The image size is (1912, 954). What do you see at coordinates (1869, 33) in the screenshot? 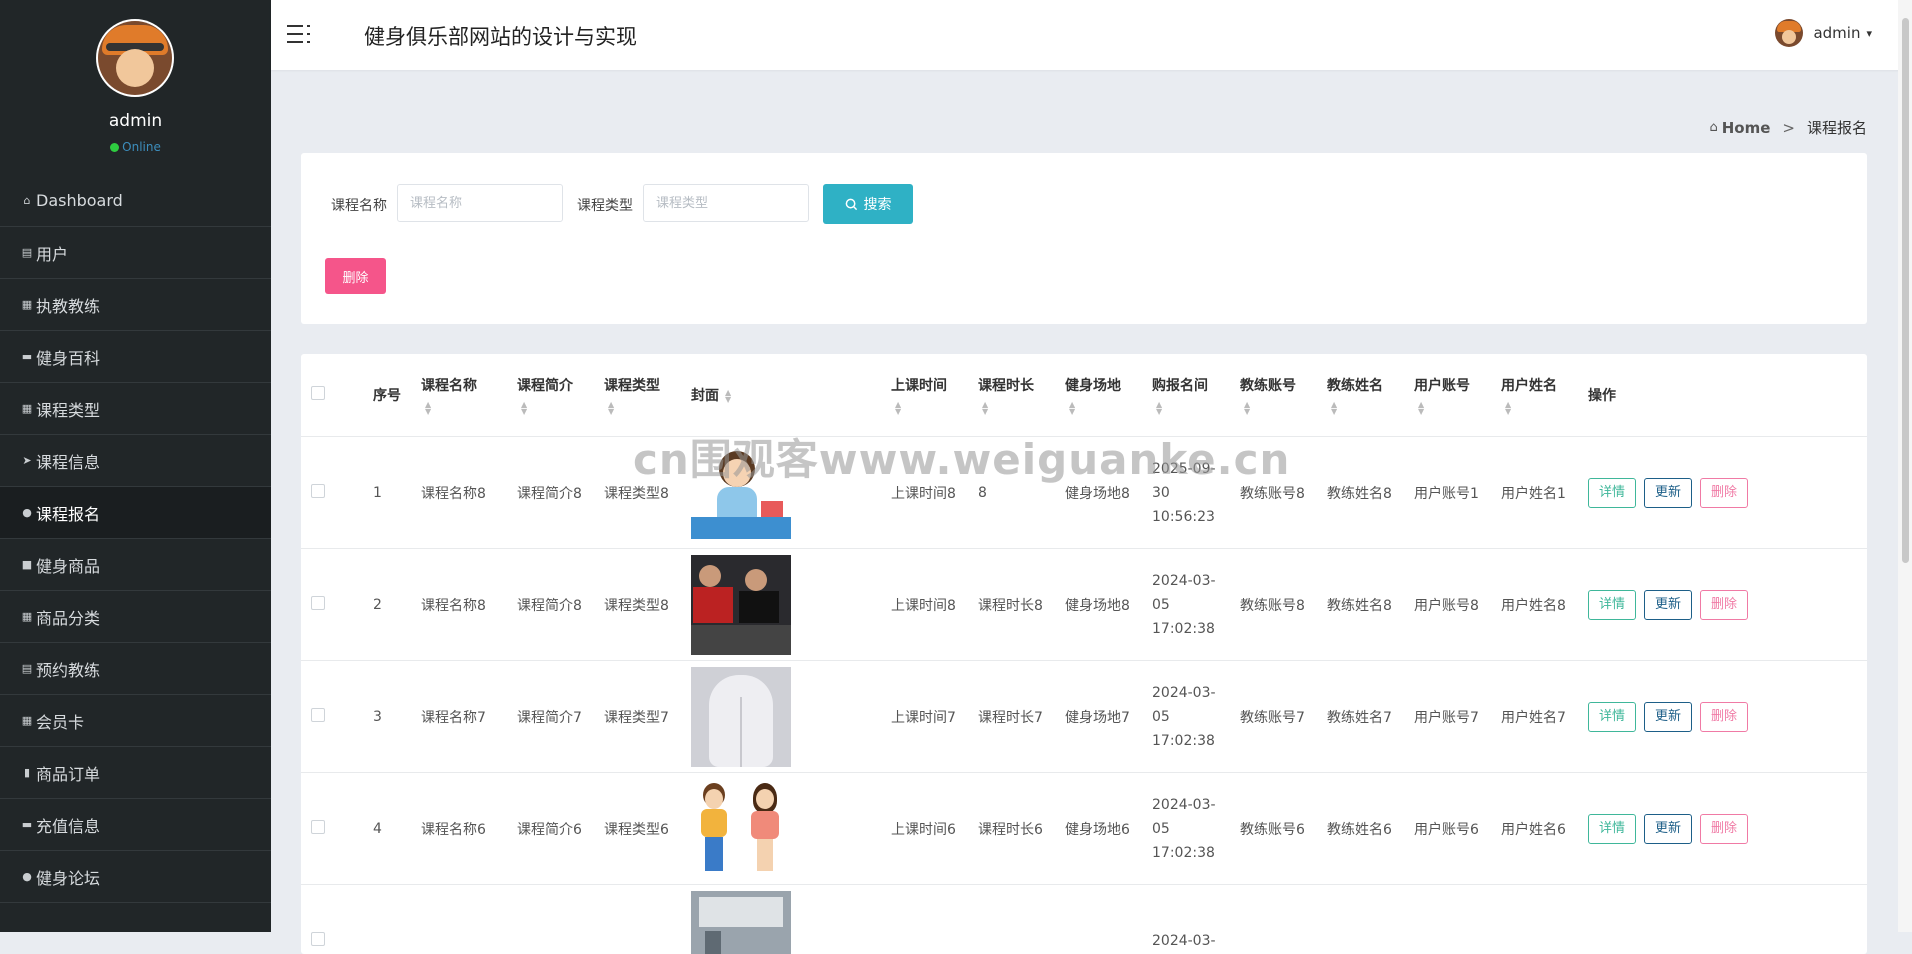
I see `chevron-down-icon: ▾` at bounding box center [1869, 33].